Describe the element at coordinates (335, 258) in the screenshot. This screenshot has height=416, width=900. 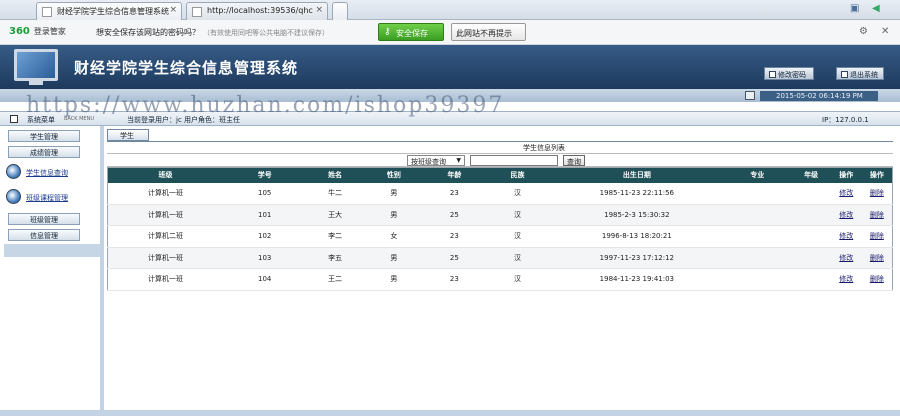
I see `table-cell: 李五` at that location.